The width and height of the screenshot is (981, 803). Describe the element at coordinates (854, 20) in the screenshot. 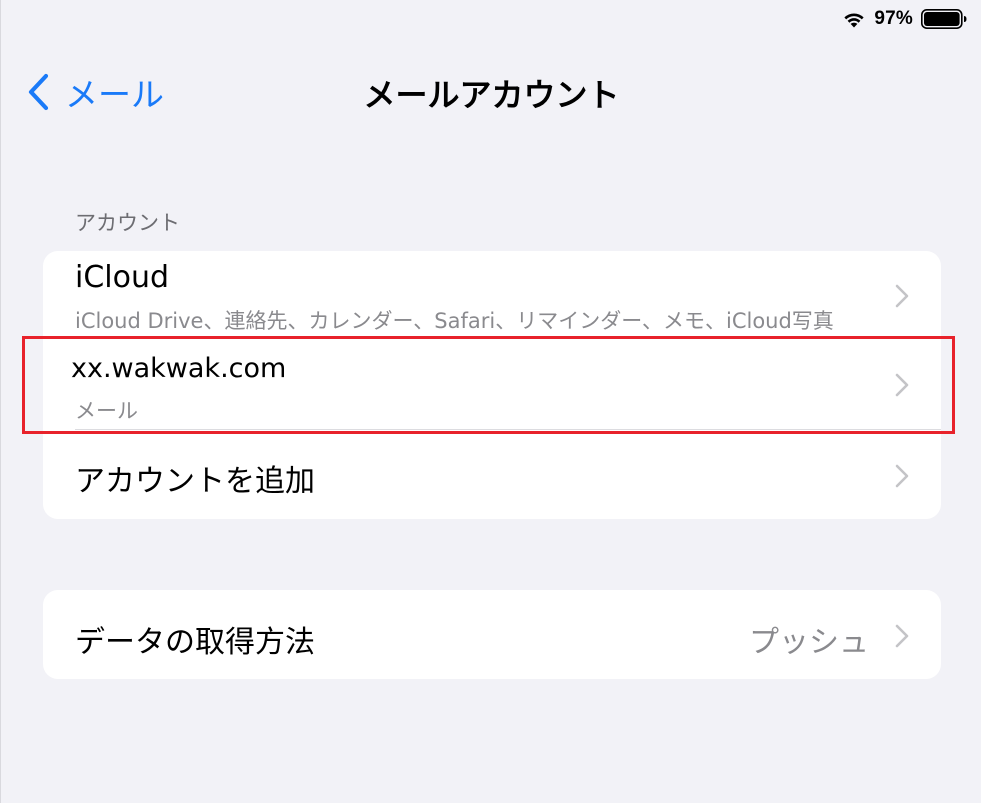

I see `wifi-icon` at that location.